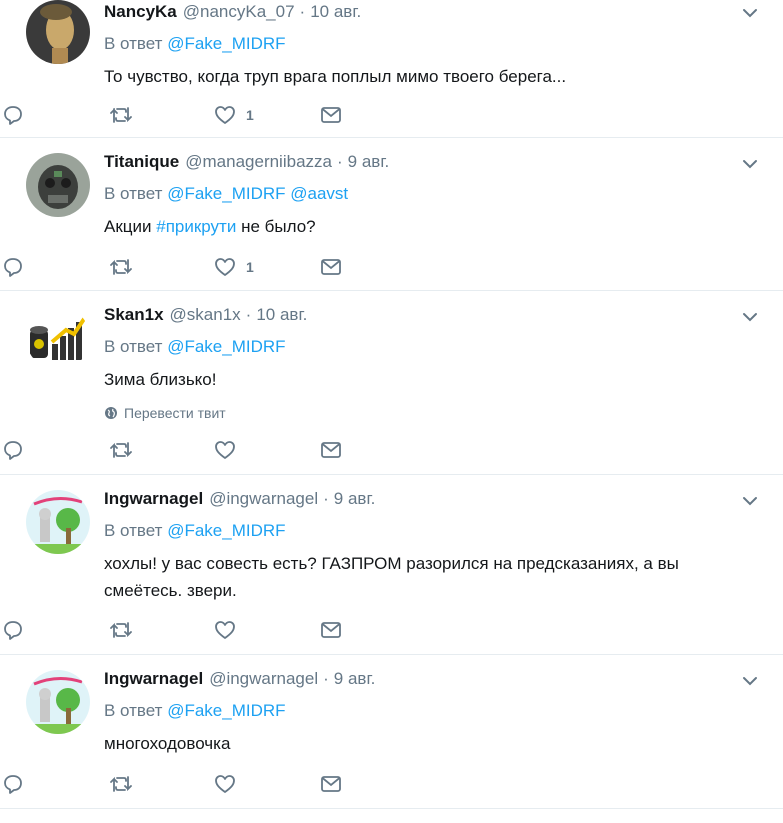  What do you see at coordinates (140, 12) in the screenshot?
I see `display-name: NancyKa` at bounding box center [140, 12].